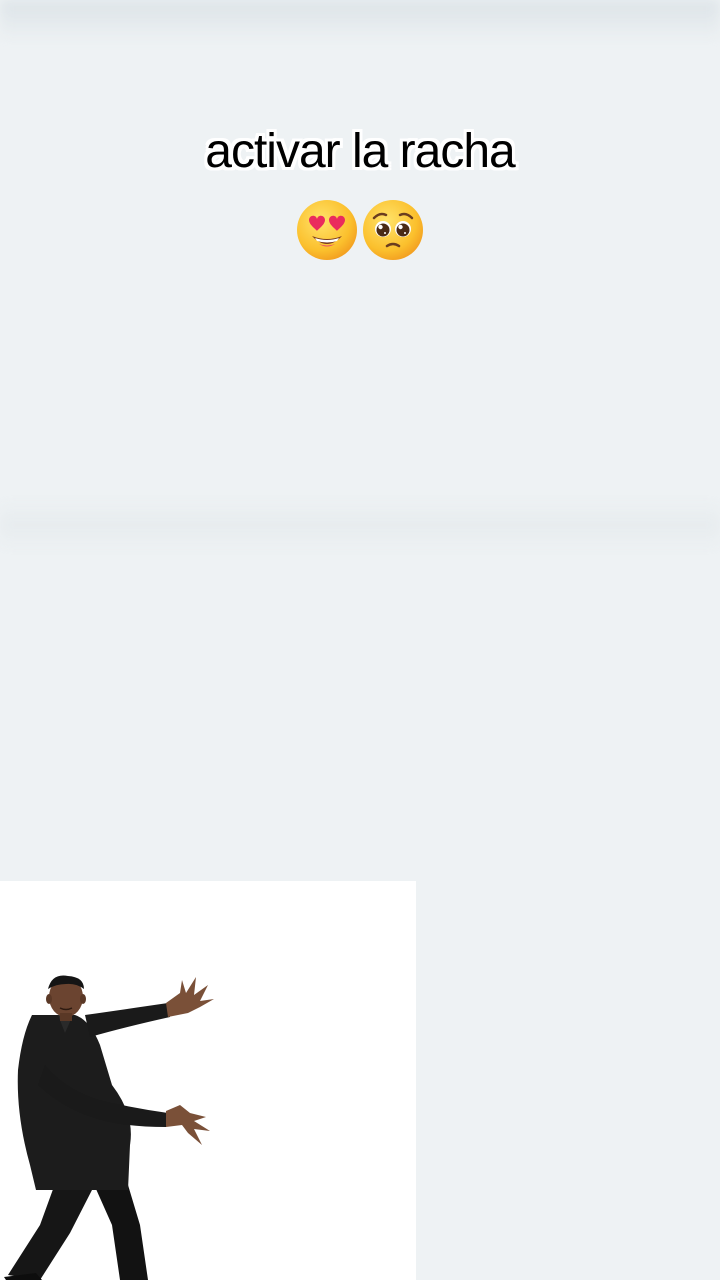  What do you see at coordinates (109, 1127) in the screenshot?
I see `dancing-man-sticker-icon` at bounding box center [109, 1127].